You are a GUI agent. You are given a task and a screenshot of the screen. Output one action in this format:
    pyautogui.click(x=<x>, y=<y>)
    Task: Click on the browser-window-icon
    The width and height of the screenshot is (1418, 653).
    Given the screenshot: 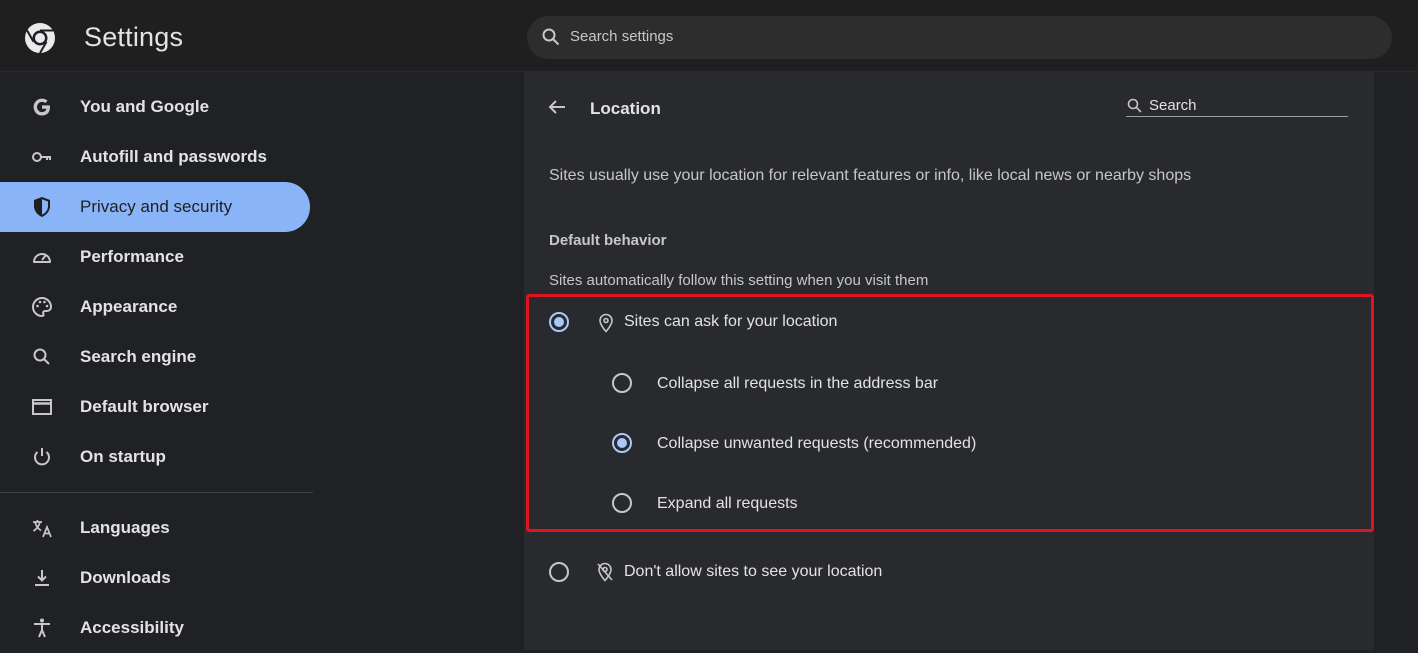 What is the action you would take?
    pyautogui.click(x=42, y=407)
    